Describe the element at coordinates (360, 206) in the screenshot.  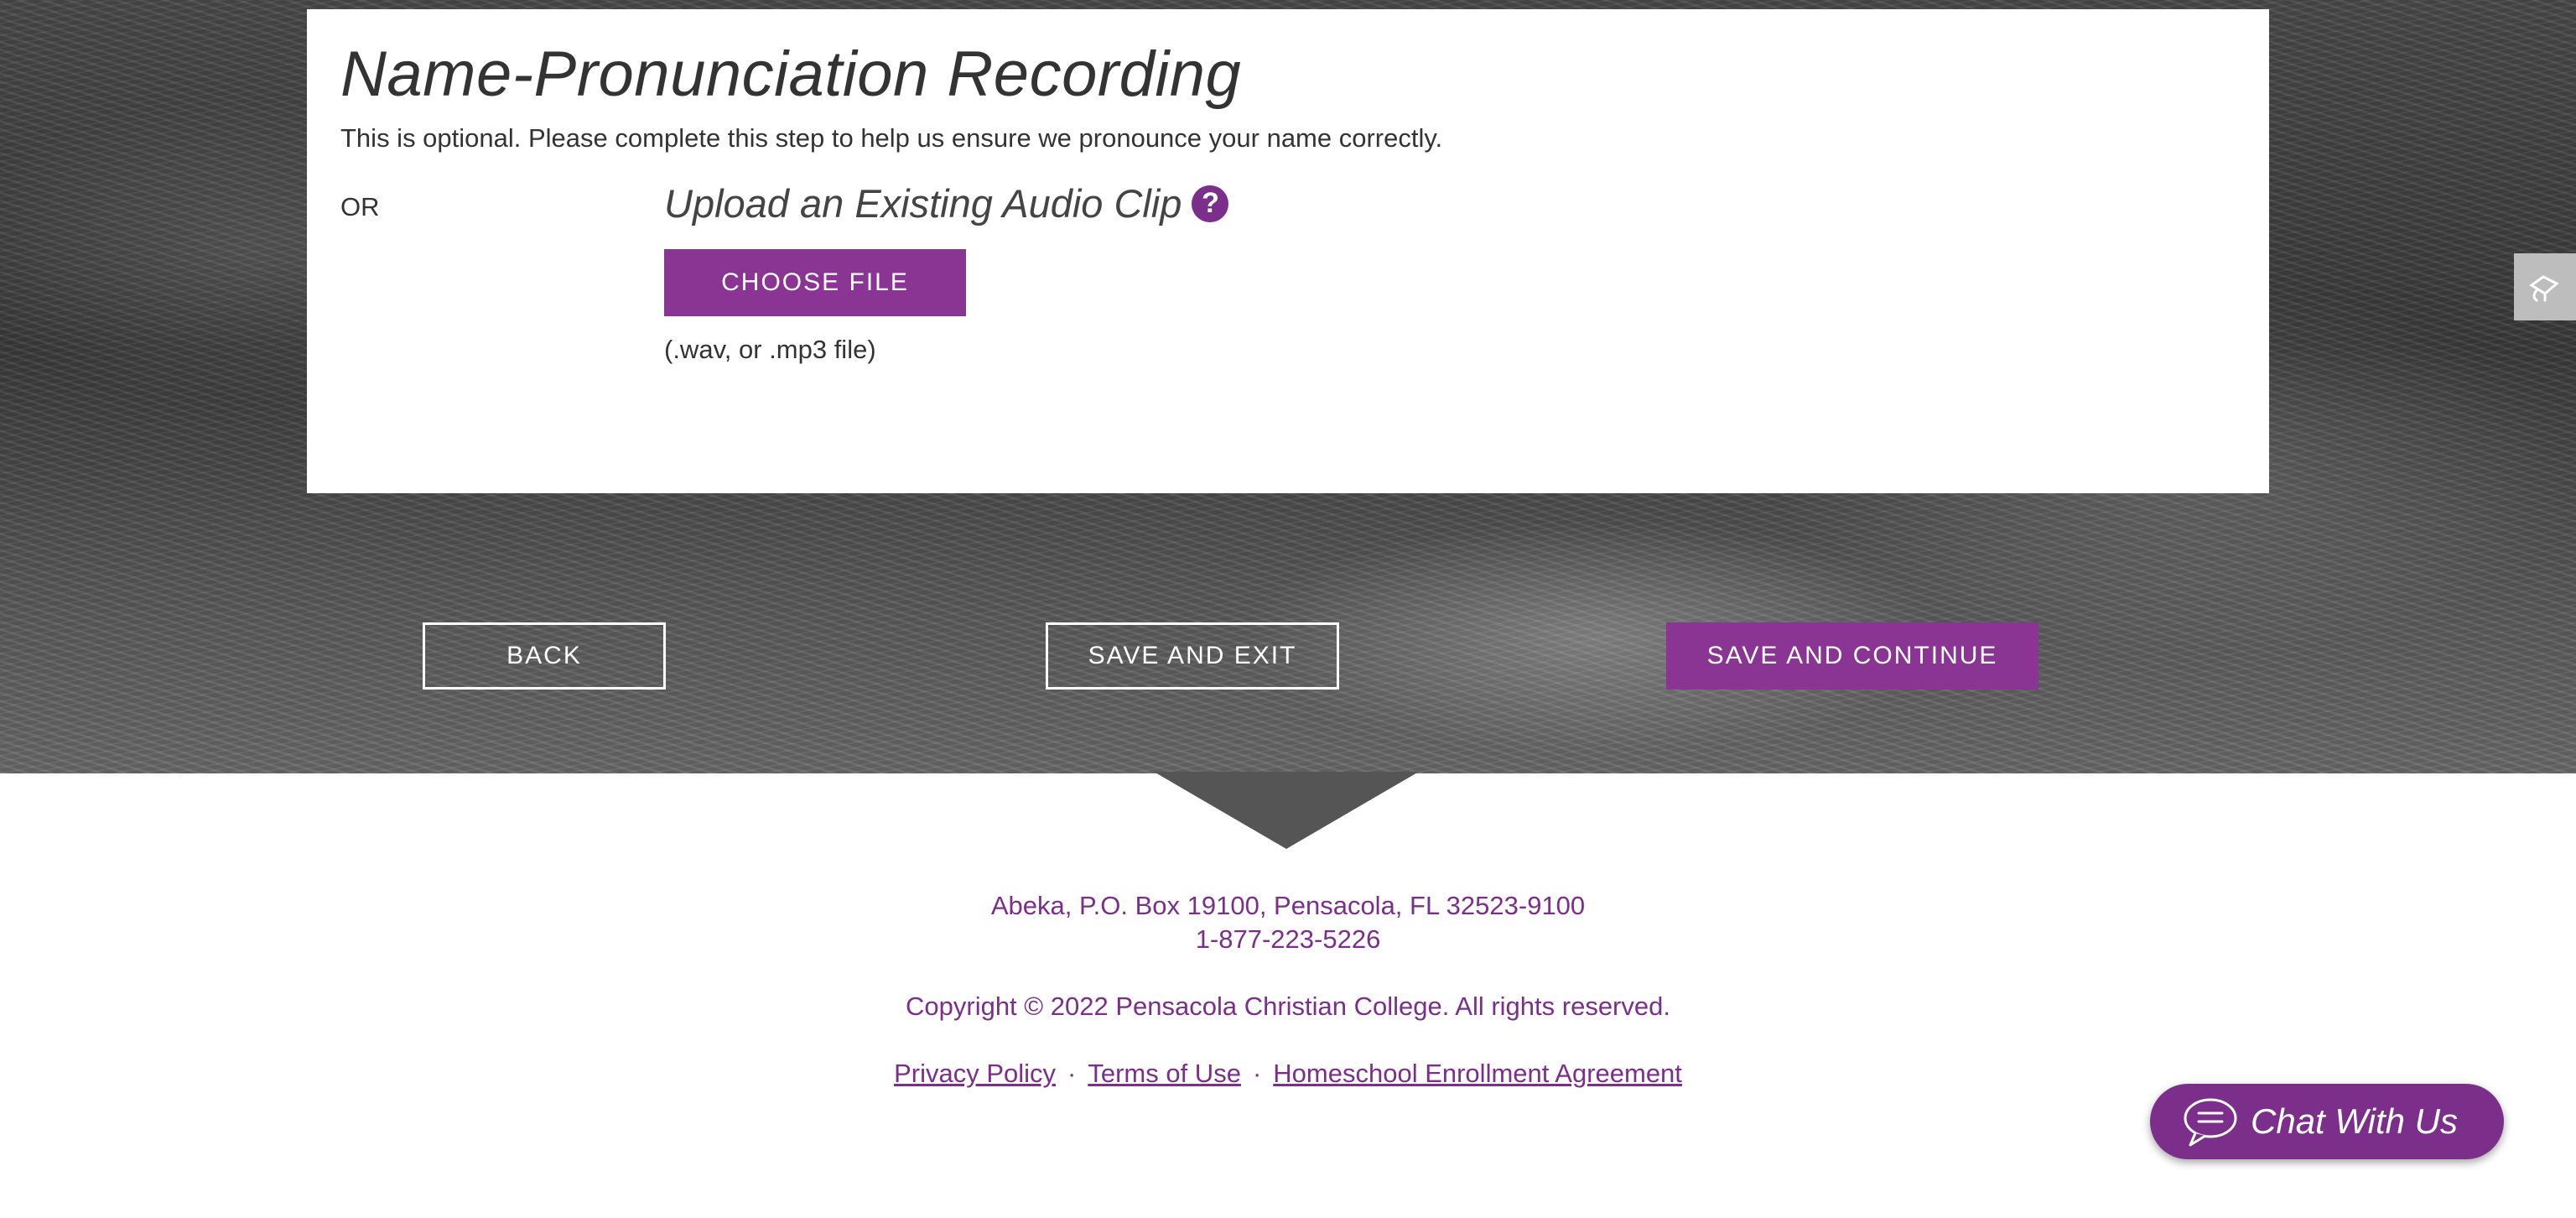
I see `or-label: OR` at that location.